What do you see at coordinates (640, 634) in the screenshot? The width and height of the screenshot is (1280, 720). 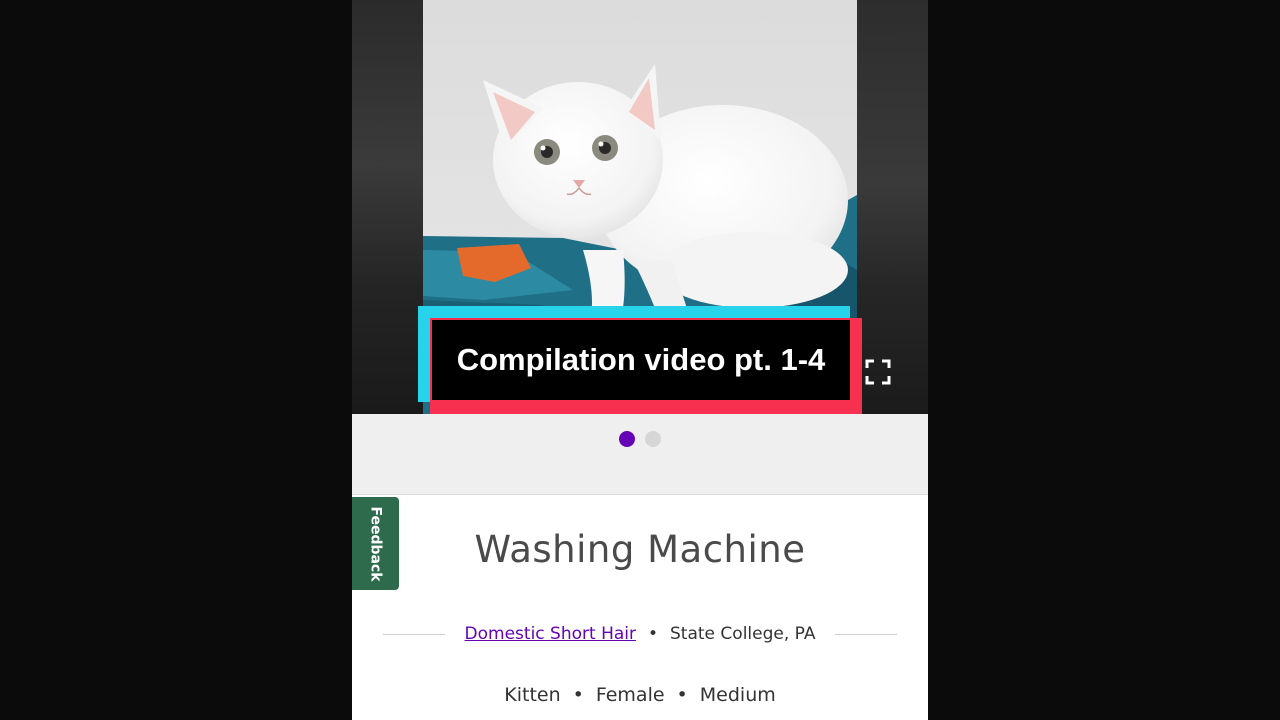 I see `pet-breed-location-row: Domestic Short Hair • State College, PA` at bounding box center [640, 634].